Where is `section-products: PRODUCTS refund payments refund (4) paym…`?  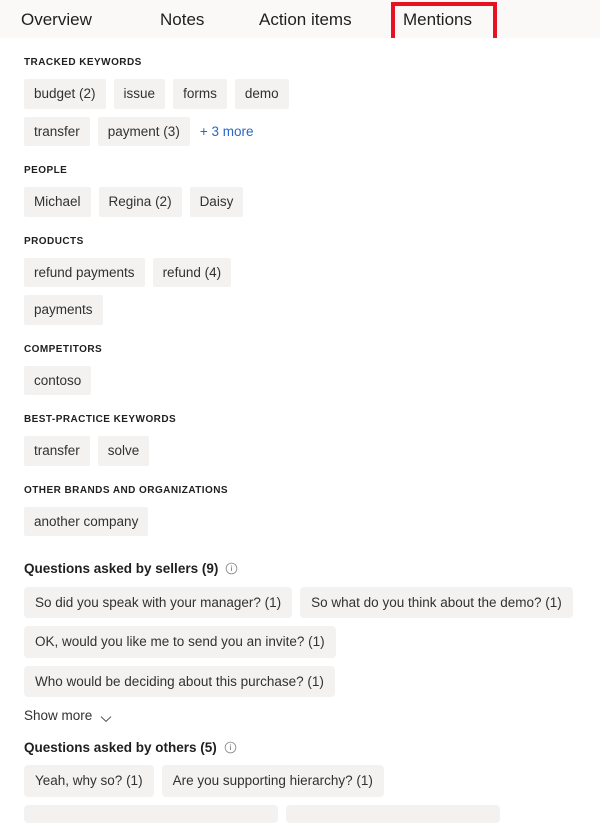 section-products: PRODUCTS refund payments refund (4) paym… is located at coordinates (300, 280).